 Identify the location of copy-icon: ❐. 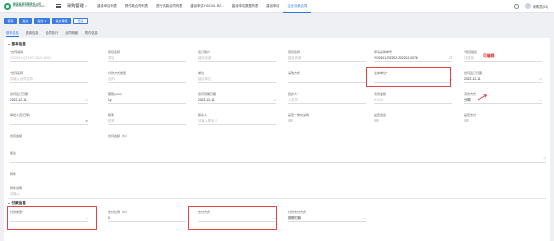
(450, 58).